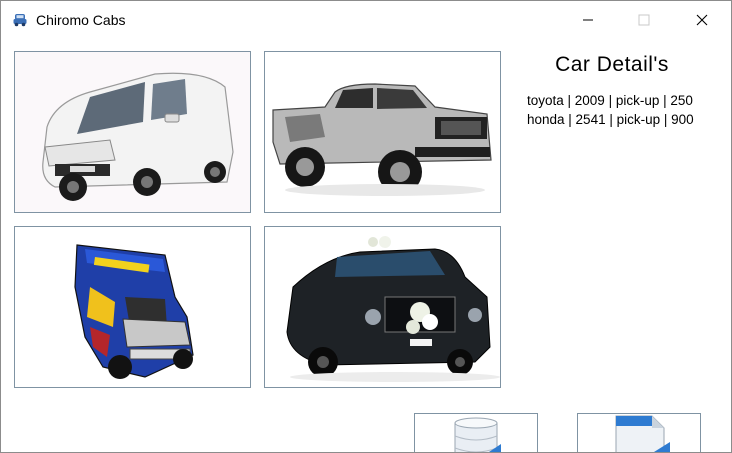 The height and width of the screenshot is (453, 732). What do you see at coordinates (642, 433) in the screenshot?
I see `document-icon` at bounding box center [642, 433].